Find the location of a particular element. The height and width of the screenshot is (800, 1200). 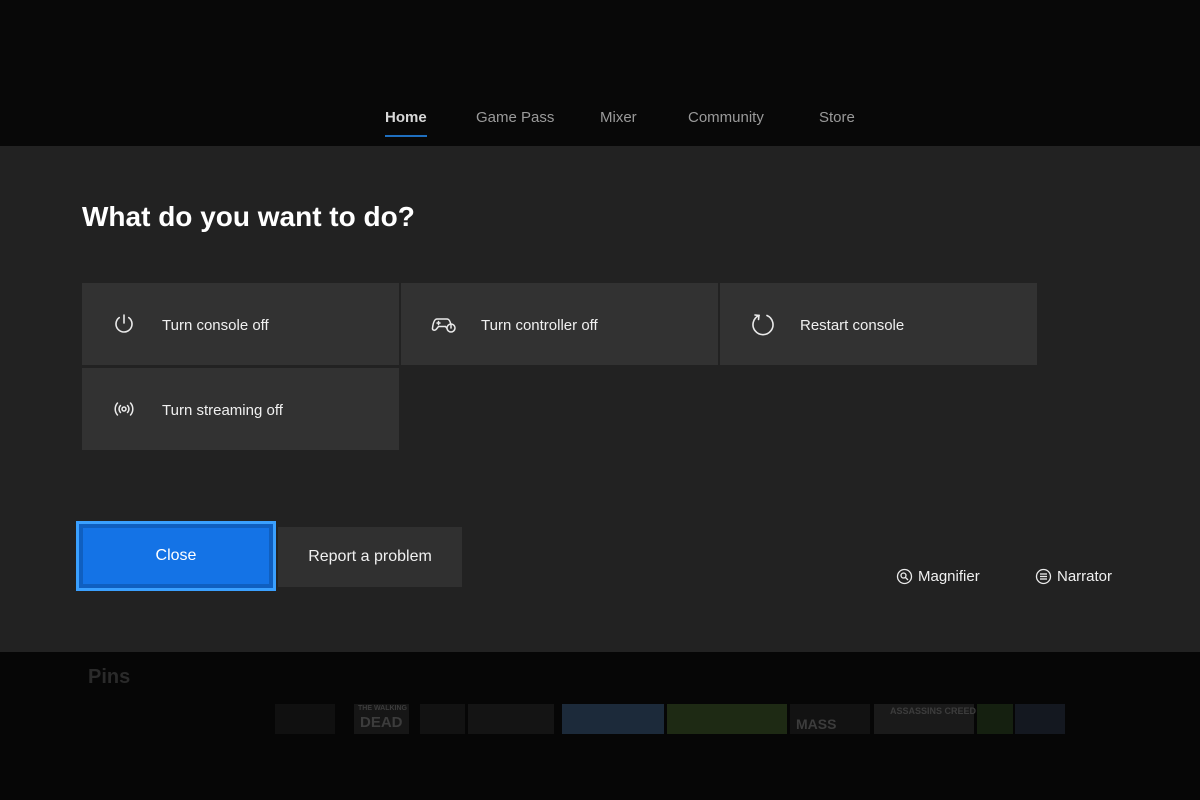

restart-icon is located at coordinates (762, 324).